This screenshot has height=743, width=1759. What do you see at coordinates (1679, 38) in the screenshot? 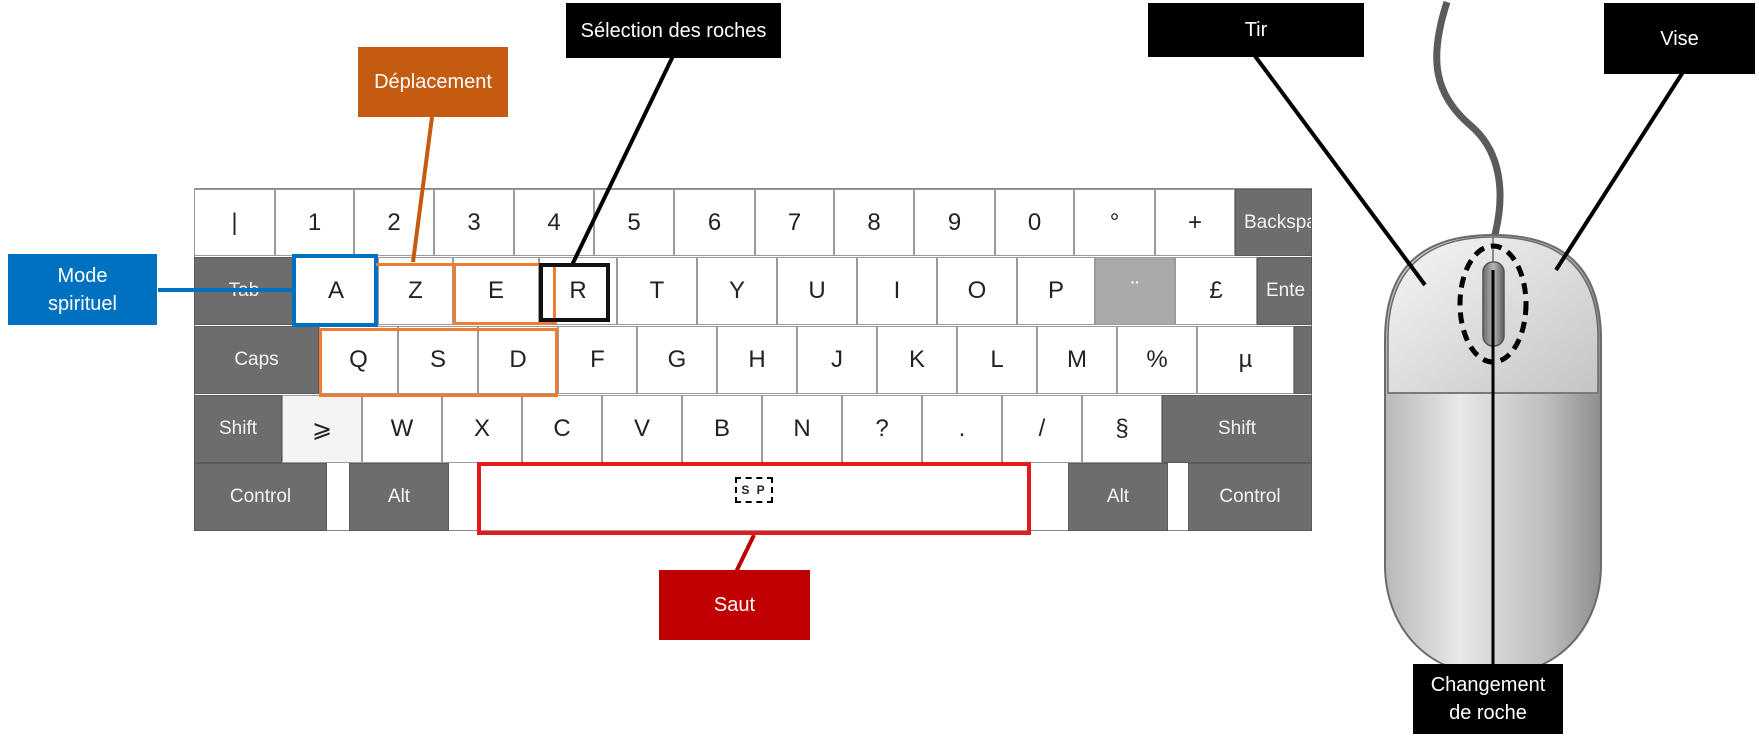
I see `label-vise: Vise` at bounding box center [1679, 38].